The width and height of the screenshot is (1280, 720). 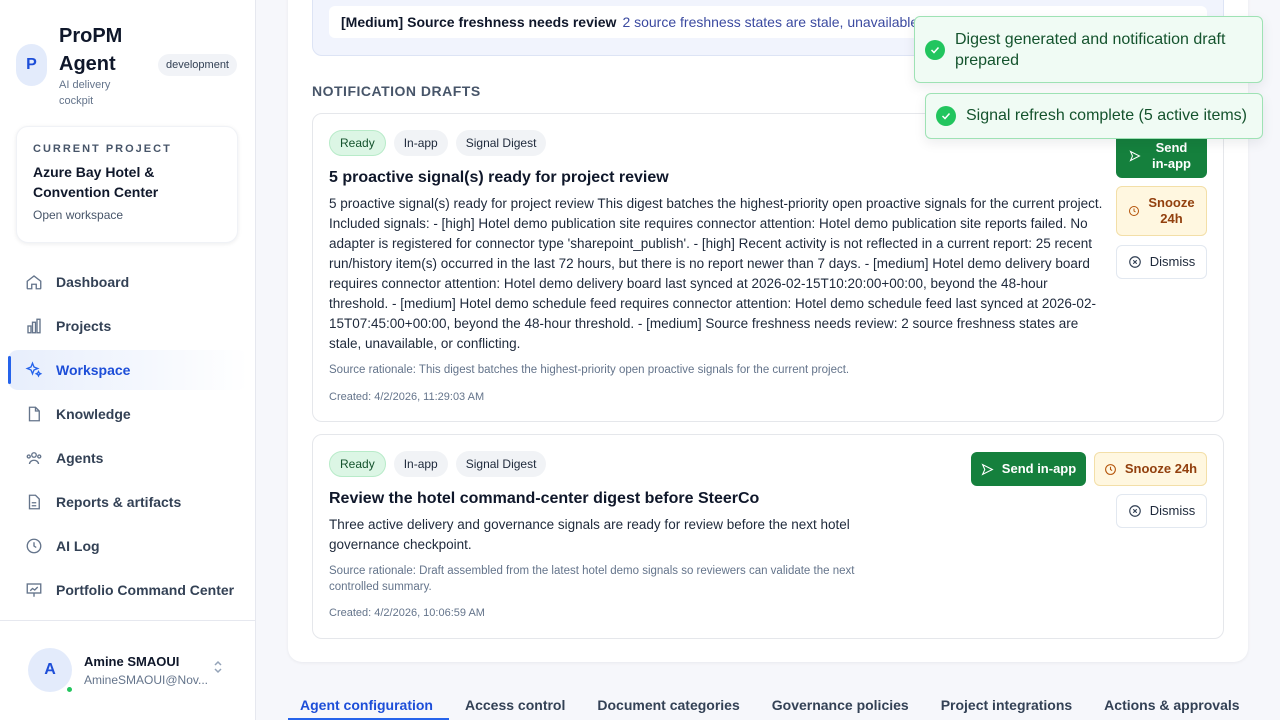 What do you see at coordinates (1171, 706) in the screenshot?
I see `tab-actions-approvals: Actions & approvals` at bounding box center [1171, 706].